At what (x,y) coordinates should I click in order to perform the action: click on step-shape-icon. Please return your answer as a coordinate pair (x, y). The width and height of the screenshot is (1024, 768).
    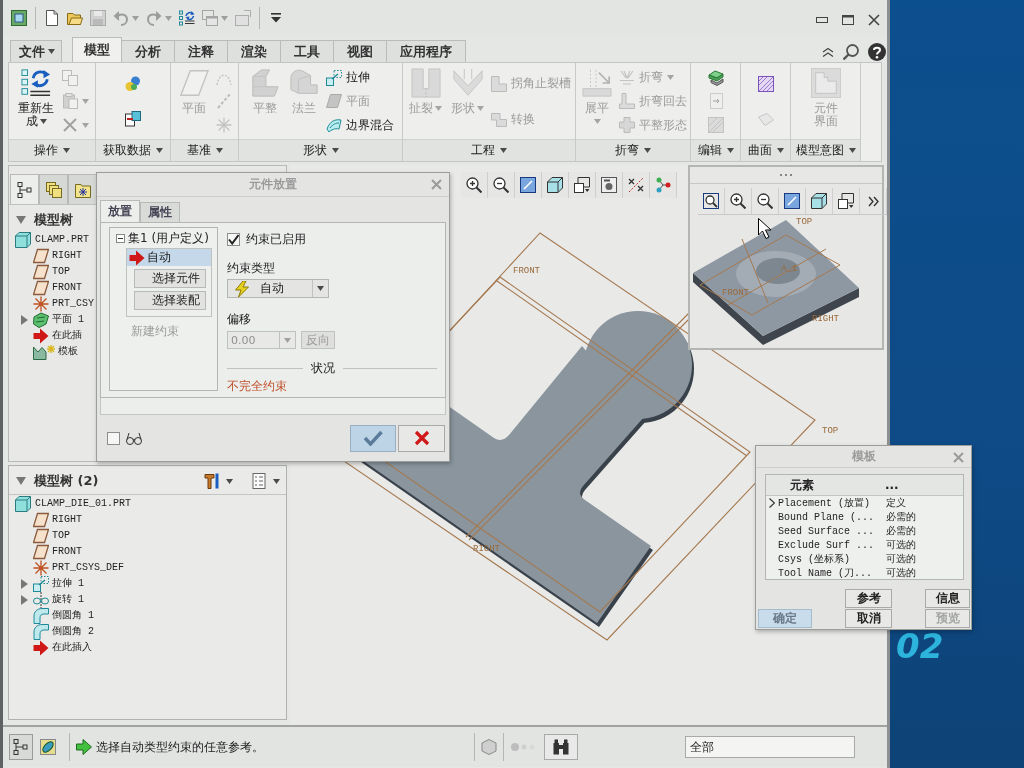
    Looking at the image, I should click on (499, 119).